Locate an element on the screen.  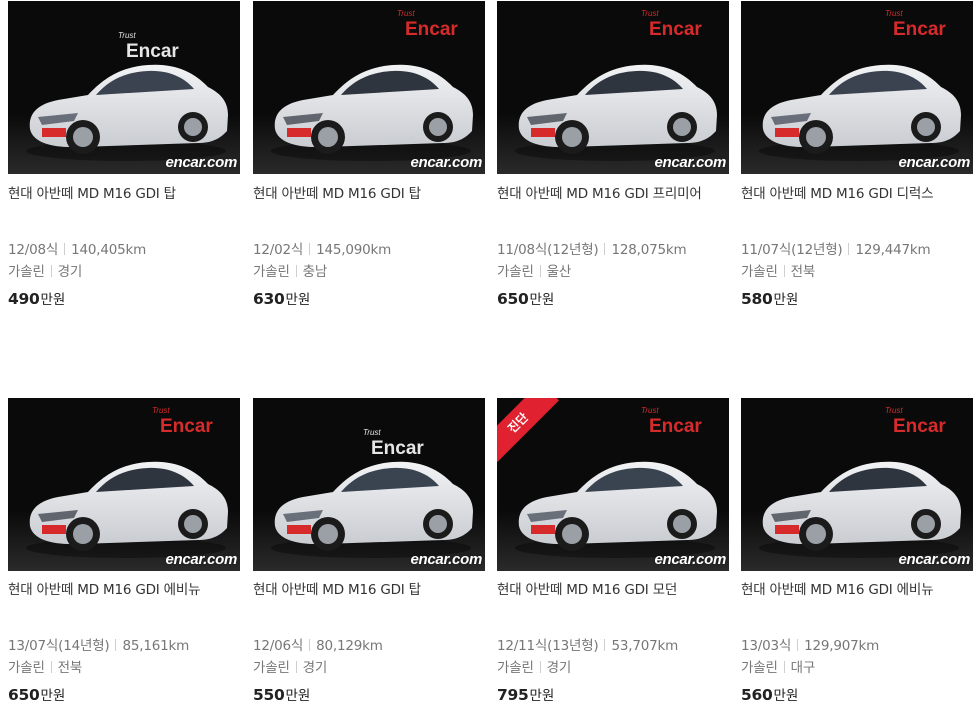
car-mileage: 140,405km is located at coordinates (109, 250).